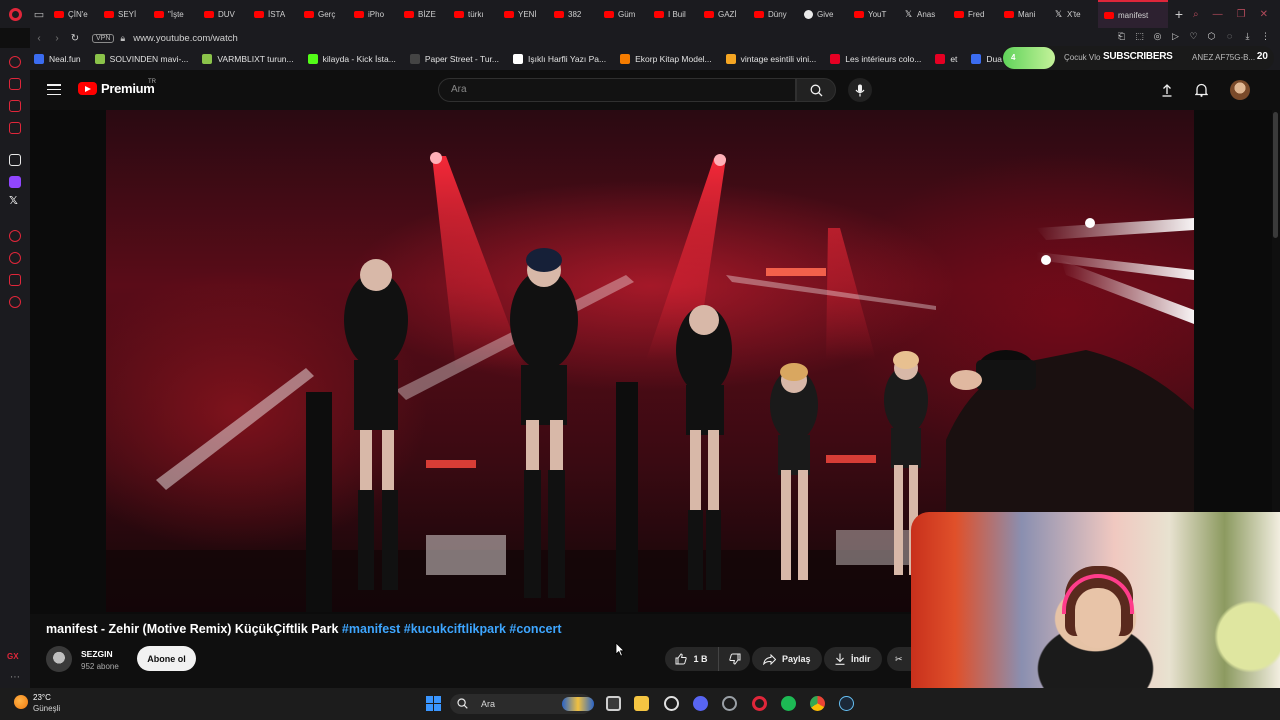 The image size is (1280, 720). Describe the element at coordinates (39, 38) in the screenshot. I see `back-icon: ‹` at that location.